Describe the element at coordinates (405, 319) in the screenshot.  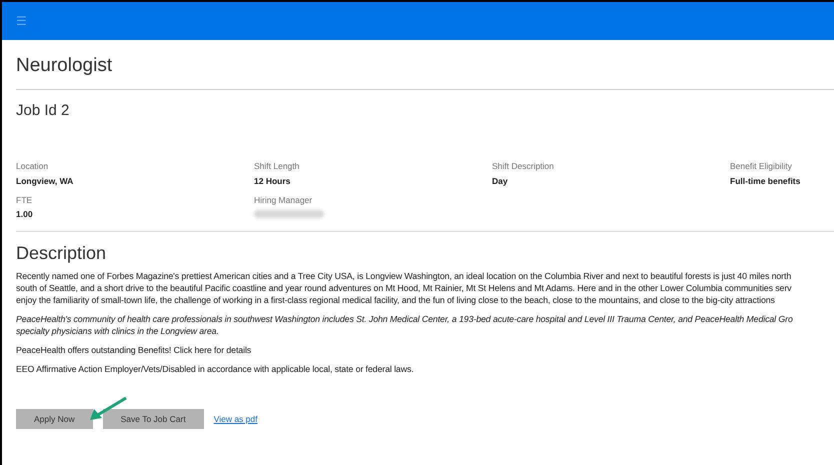
I see `description-text: PeaceHealth's community of health care professionals in southwest Washington includes St. John Medical Center, a 193-bed acute-care hospital and Level III Trauma Center, and PeaceHealth Medical Gro` at that location.